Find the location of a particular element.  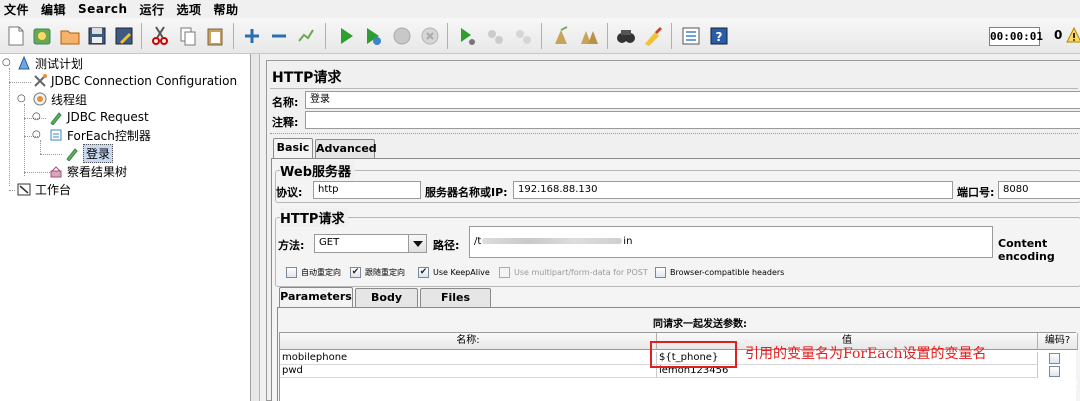

content-encoding-label: Content encoding is located at coordinates (1026, 250).